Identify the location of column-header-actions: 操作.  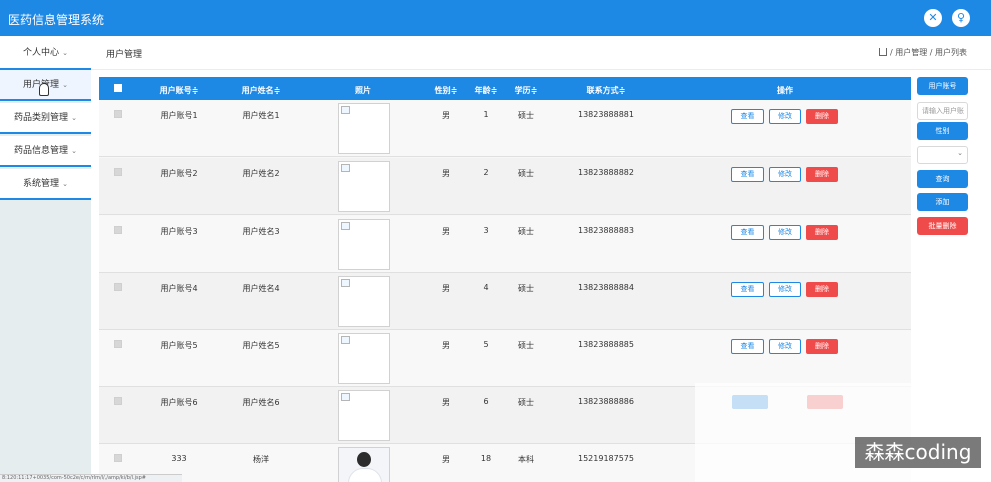
(785, 90).